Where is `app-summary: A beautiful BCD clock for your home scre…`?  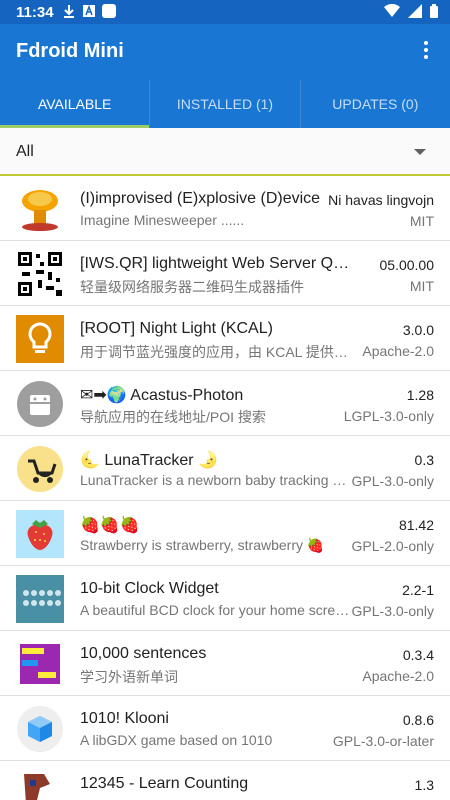
app-summary: A beautiful BCD clock for your home scre… is located at coordinates (215, 610).